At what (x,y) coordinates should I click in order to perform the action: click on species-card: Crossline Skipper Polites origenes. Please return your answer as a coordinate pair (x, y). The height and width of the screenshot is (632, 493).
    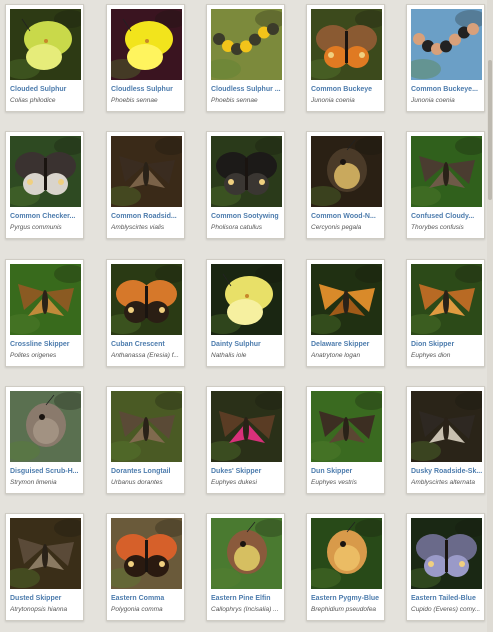
    Looking at the image, I should click on (44, 313).